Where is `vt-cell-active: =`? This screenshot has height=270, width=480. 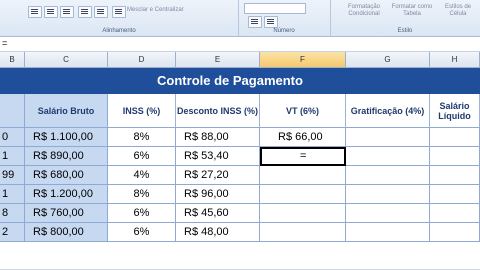 vt-cell-active: = is located at coordinates (303, 156).